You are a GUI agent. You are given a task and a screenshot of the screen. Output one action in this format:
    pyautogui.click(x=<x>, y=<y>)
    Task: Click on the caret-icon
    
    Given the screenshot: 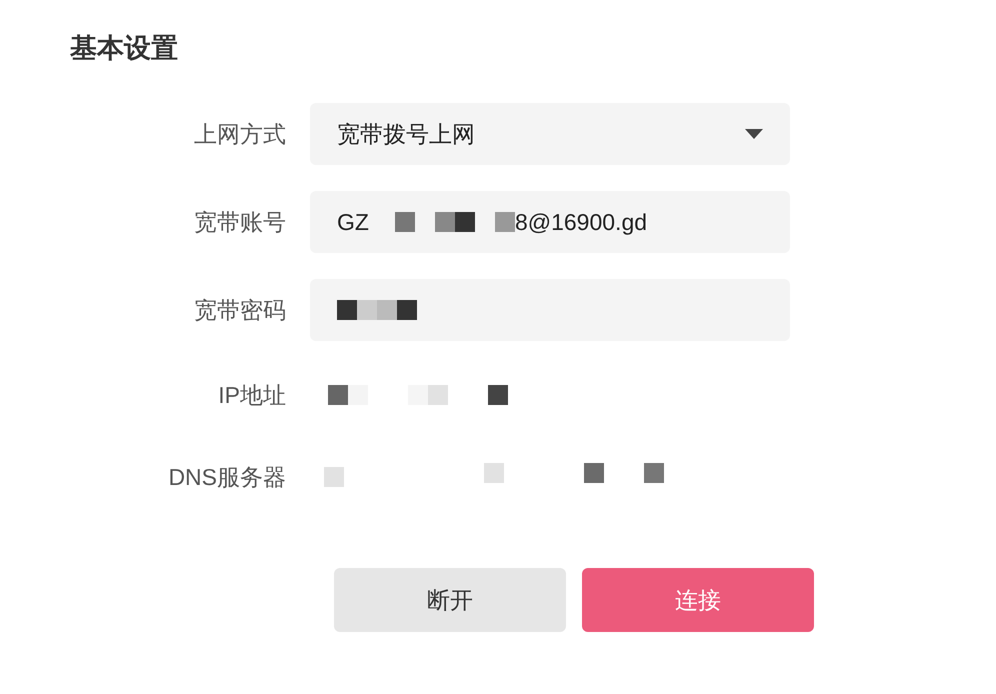 What is the action you would take?
    pyautogui.click(x=754, y=134)
    